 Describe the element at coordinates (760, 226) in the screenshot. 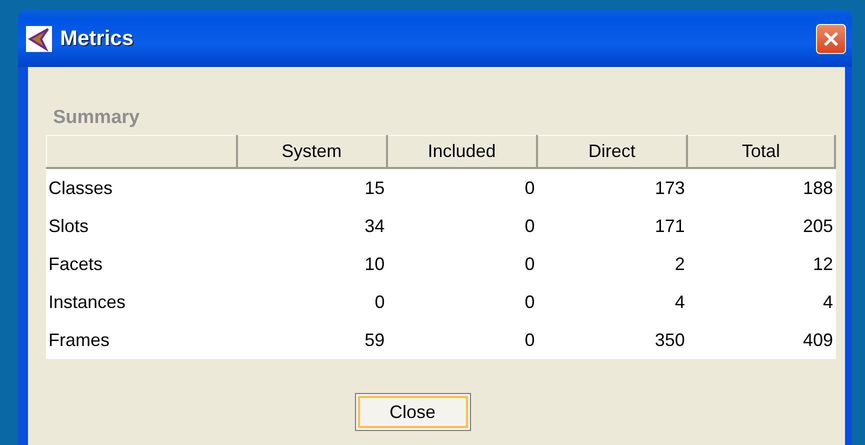

I see `table-cell: 205` at that location.